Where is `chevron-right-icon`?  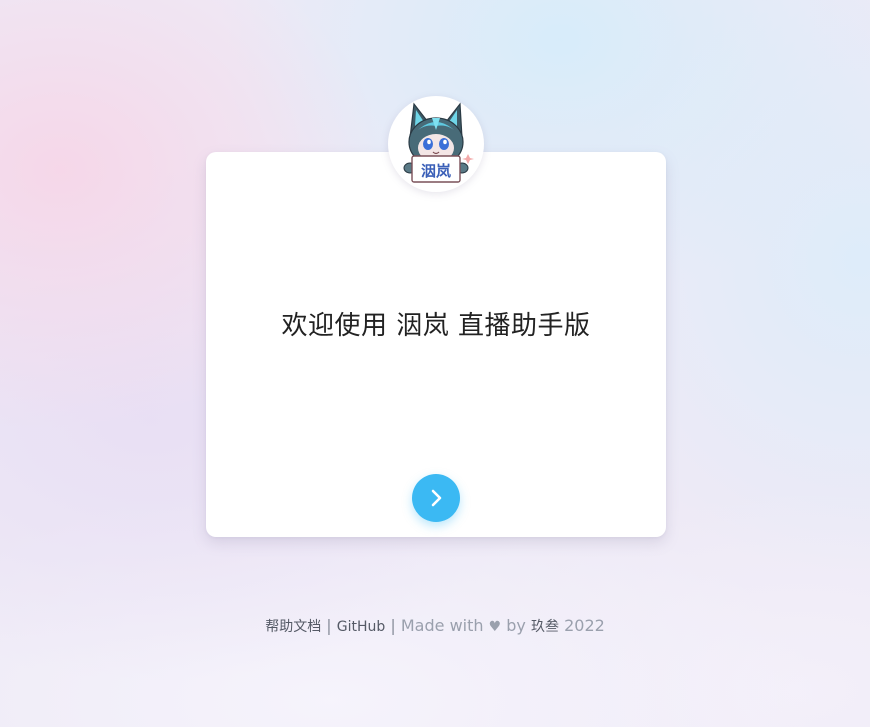 chevron-right-icon is located at coordinates (436, 498).